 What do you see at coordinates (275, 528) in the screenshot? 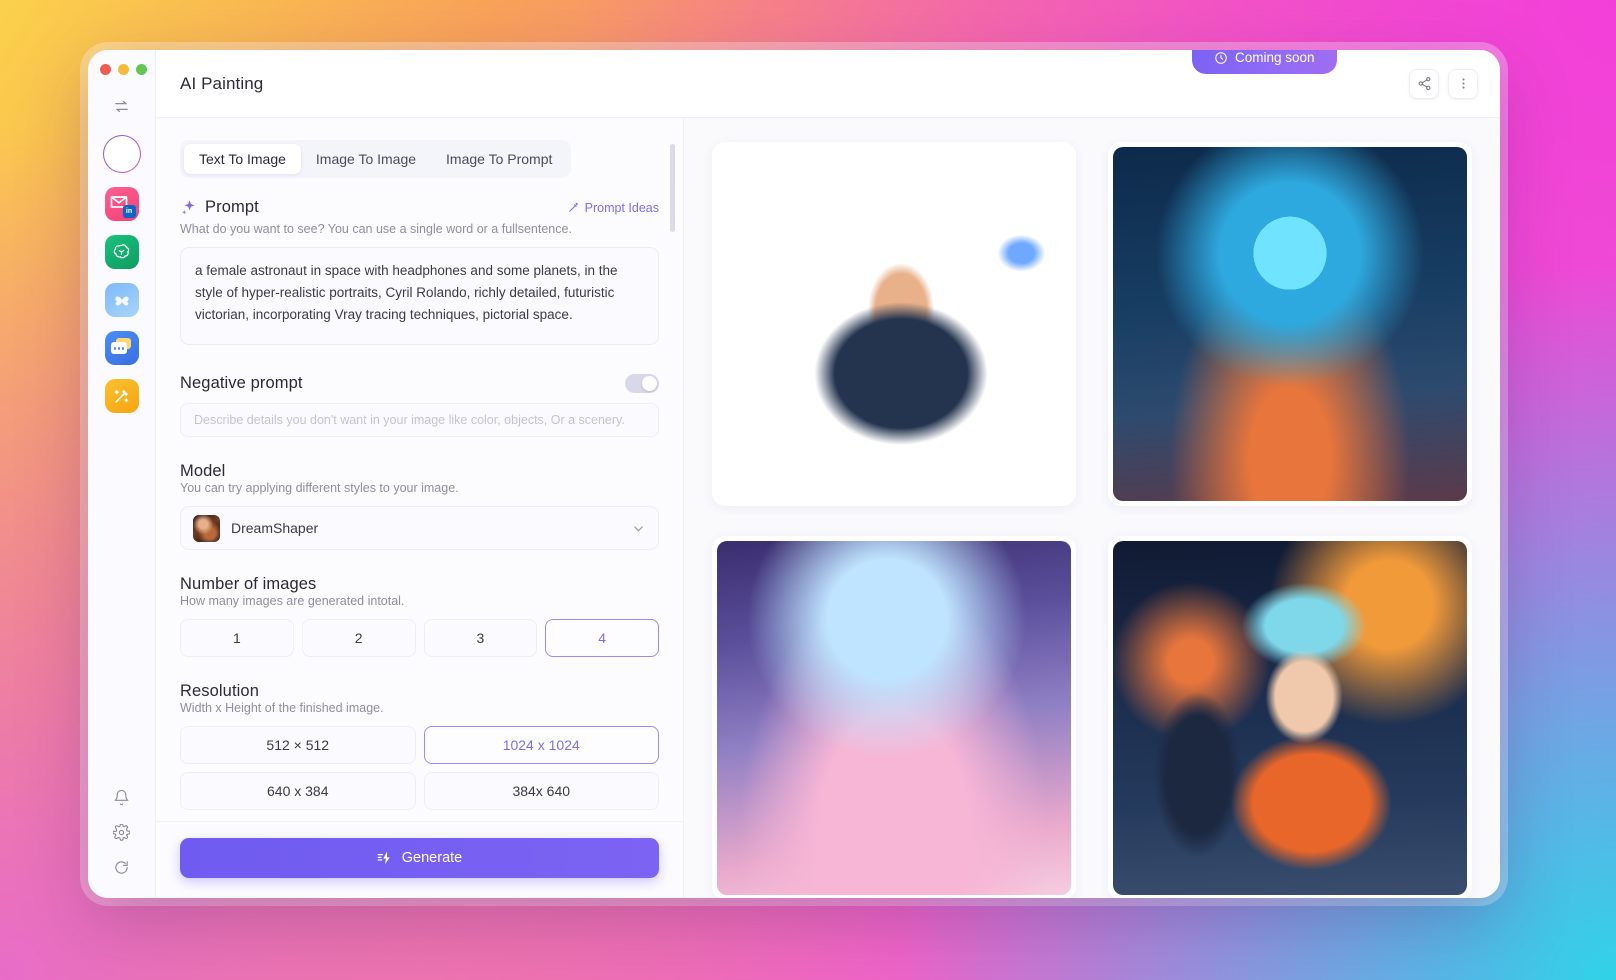
I see `model-selected-label: DreamShaper` at bounding box center [275, 528].